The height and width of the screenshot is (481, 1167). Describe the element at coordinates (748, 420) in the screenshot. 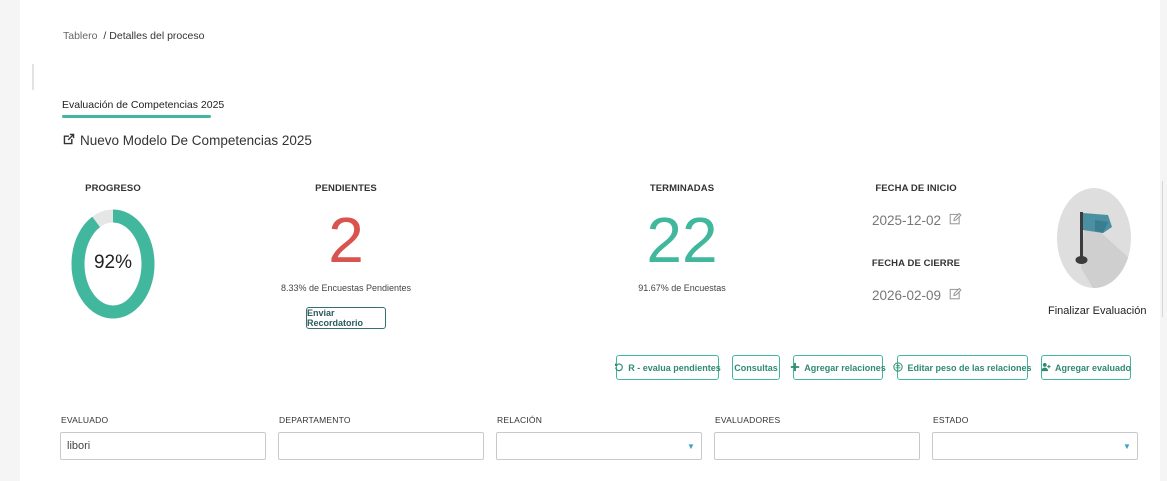

I see `filter-evaluators-label: EVALUADORES` at that location.